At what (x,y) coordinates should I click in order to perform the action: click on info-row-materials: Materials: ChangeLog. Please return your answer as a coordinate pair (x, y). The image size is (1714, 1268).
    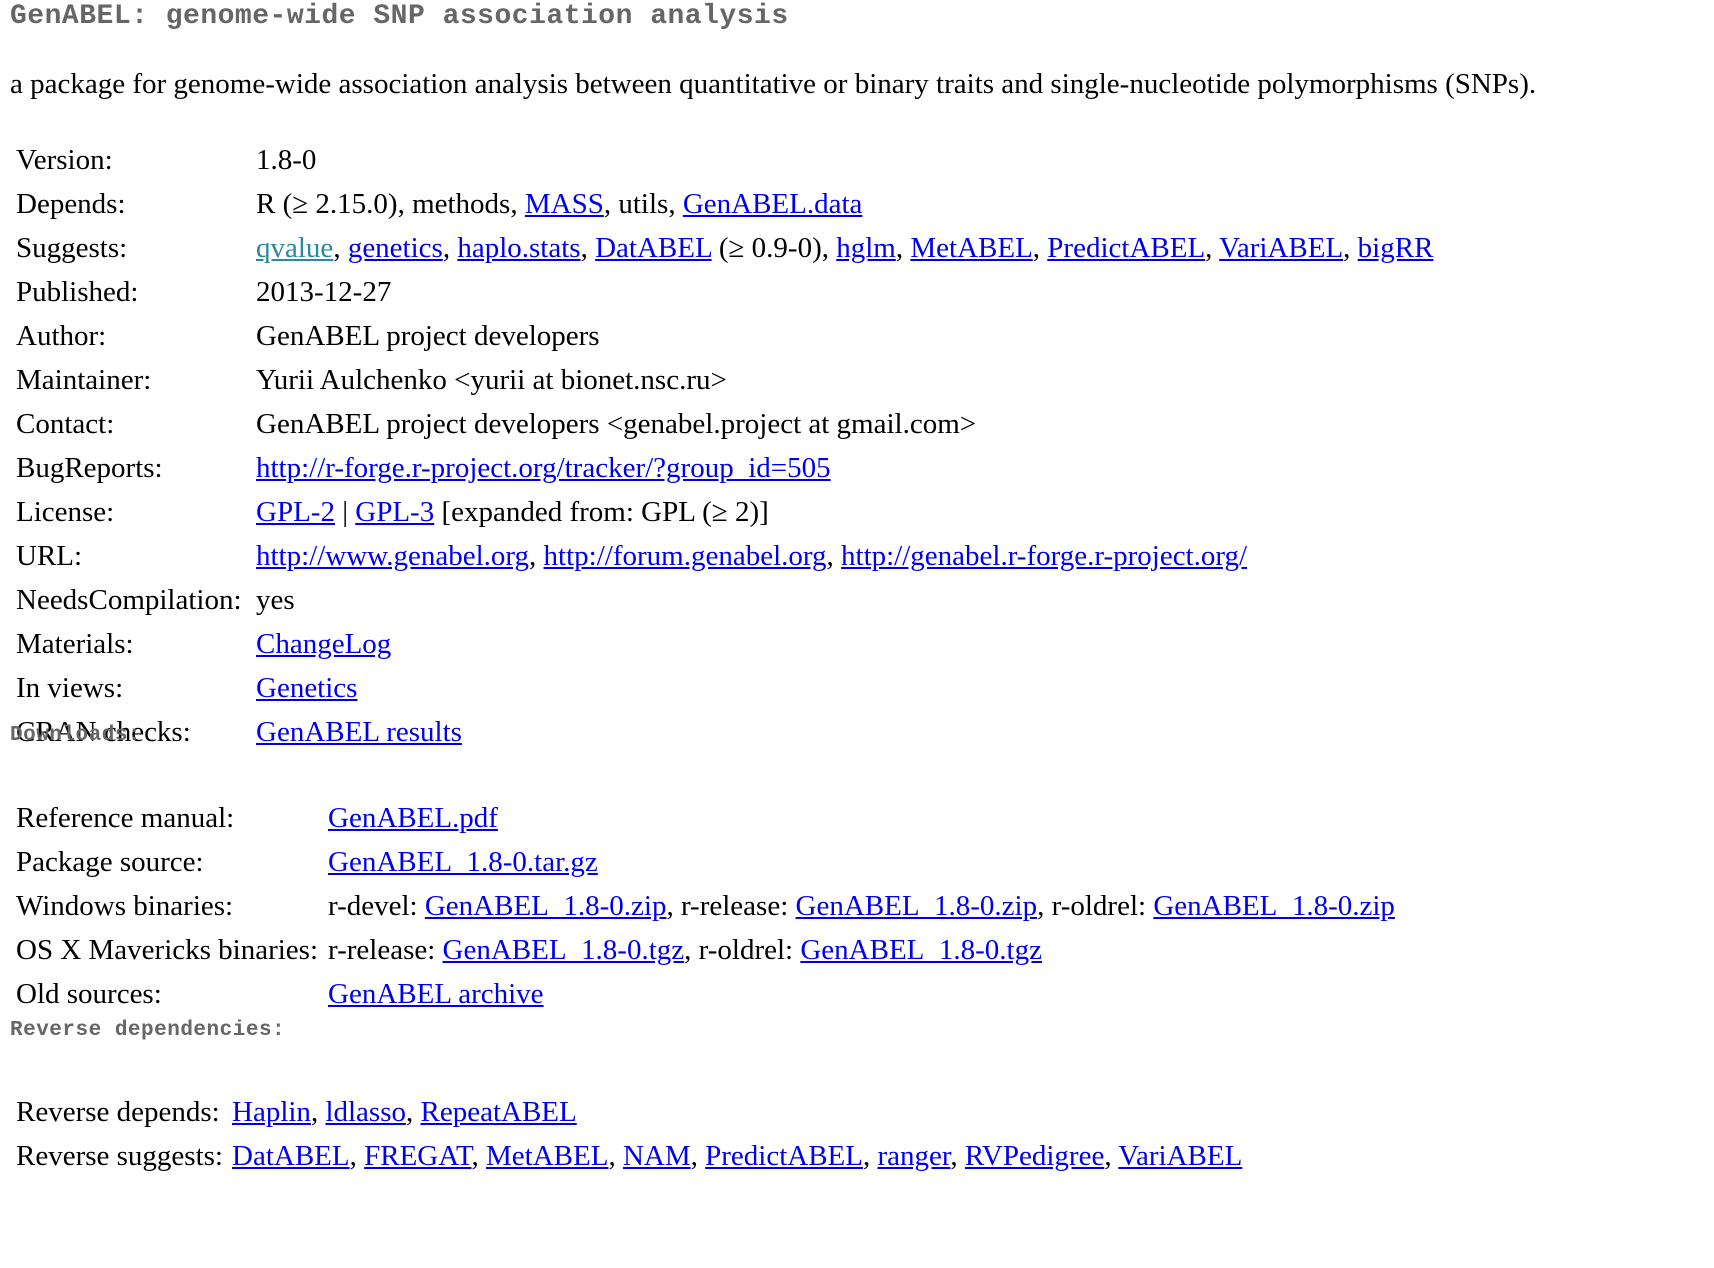
    Looking at the image, I should click on (724, 644).